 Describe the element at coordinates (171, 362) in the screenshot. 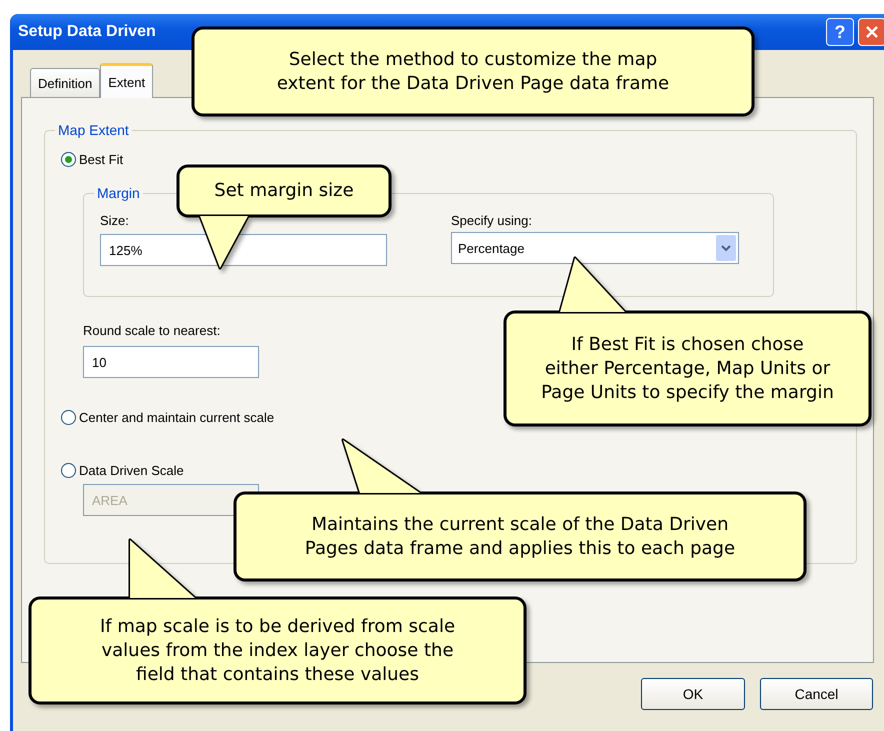

I see `round-scale-field: 10` at that location.